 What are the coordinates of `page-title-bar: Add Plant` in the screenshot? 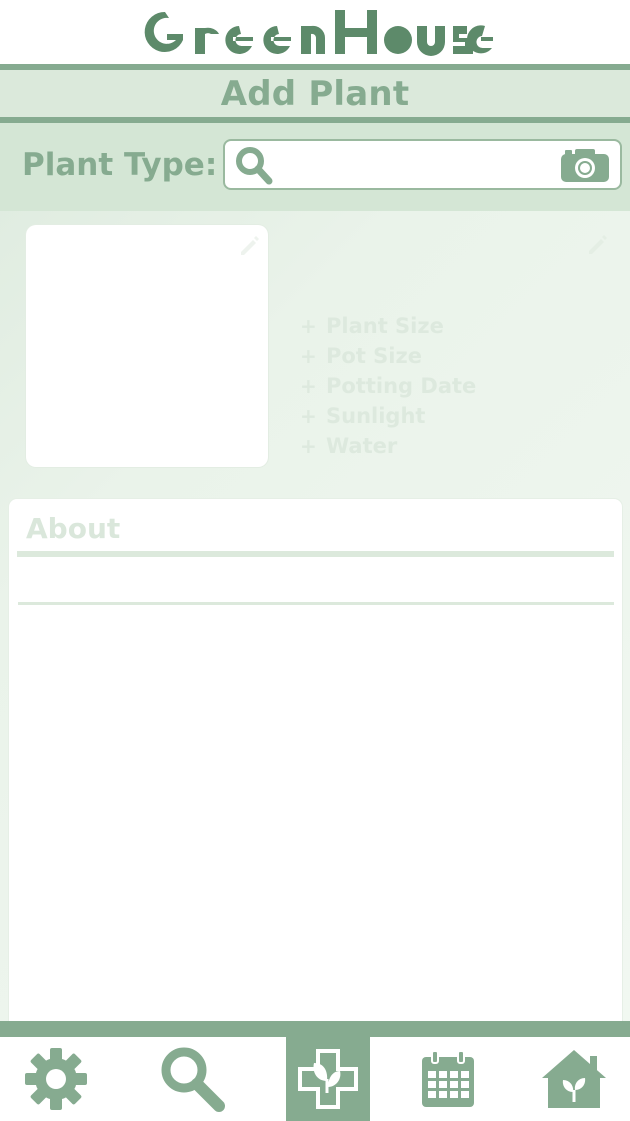 It's located at (315, 93).